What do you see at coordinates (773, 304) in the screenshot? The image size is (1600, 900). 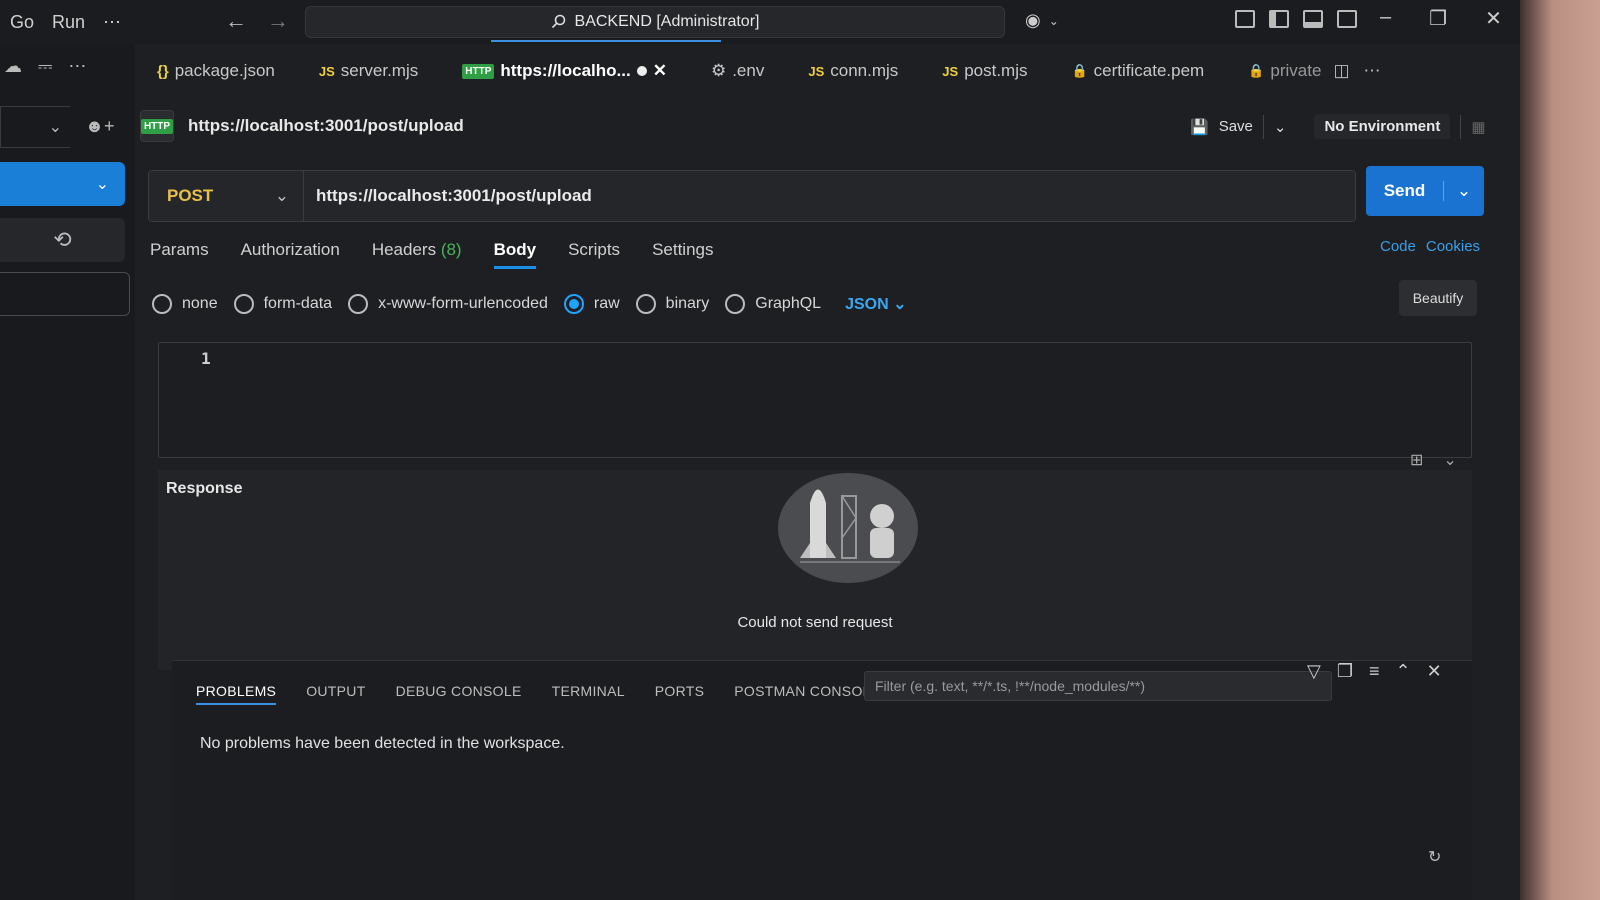 I see `body-option-graphql: GraphQL` at bounding box center [773, 304].